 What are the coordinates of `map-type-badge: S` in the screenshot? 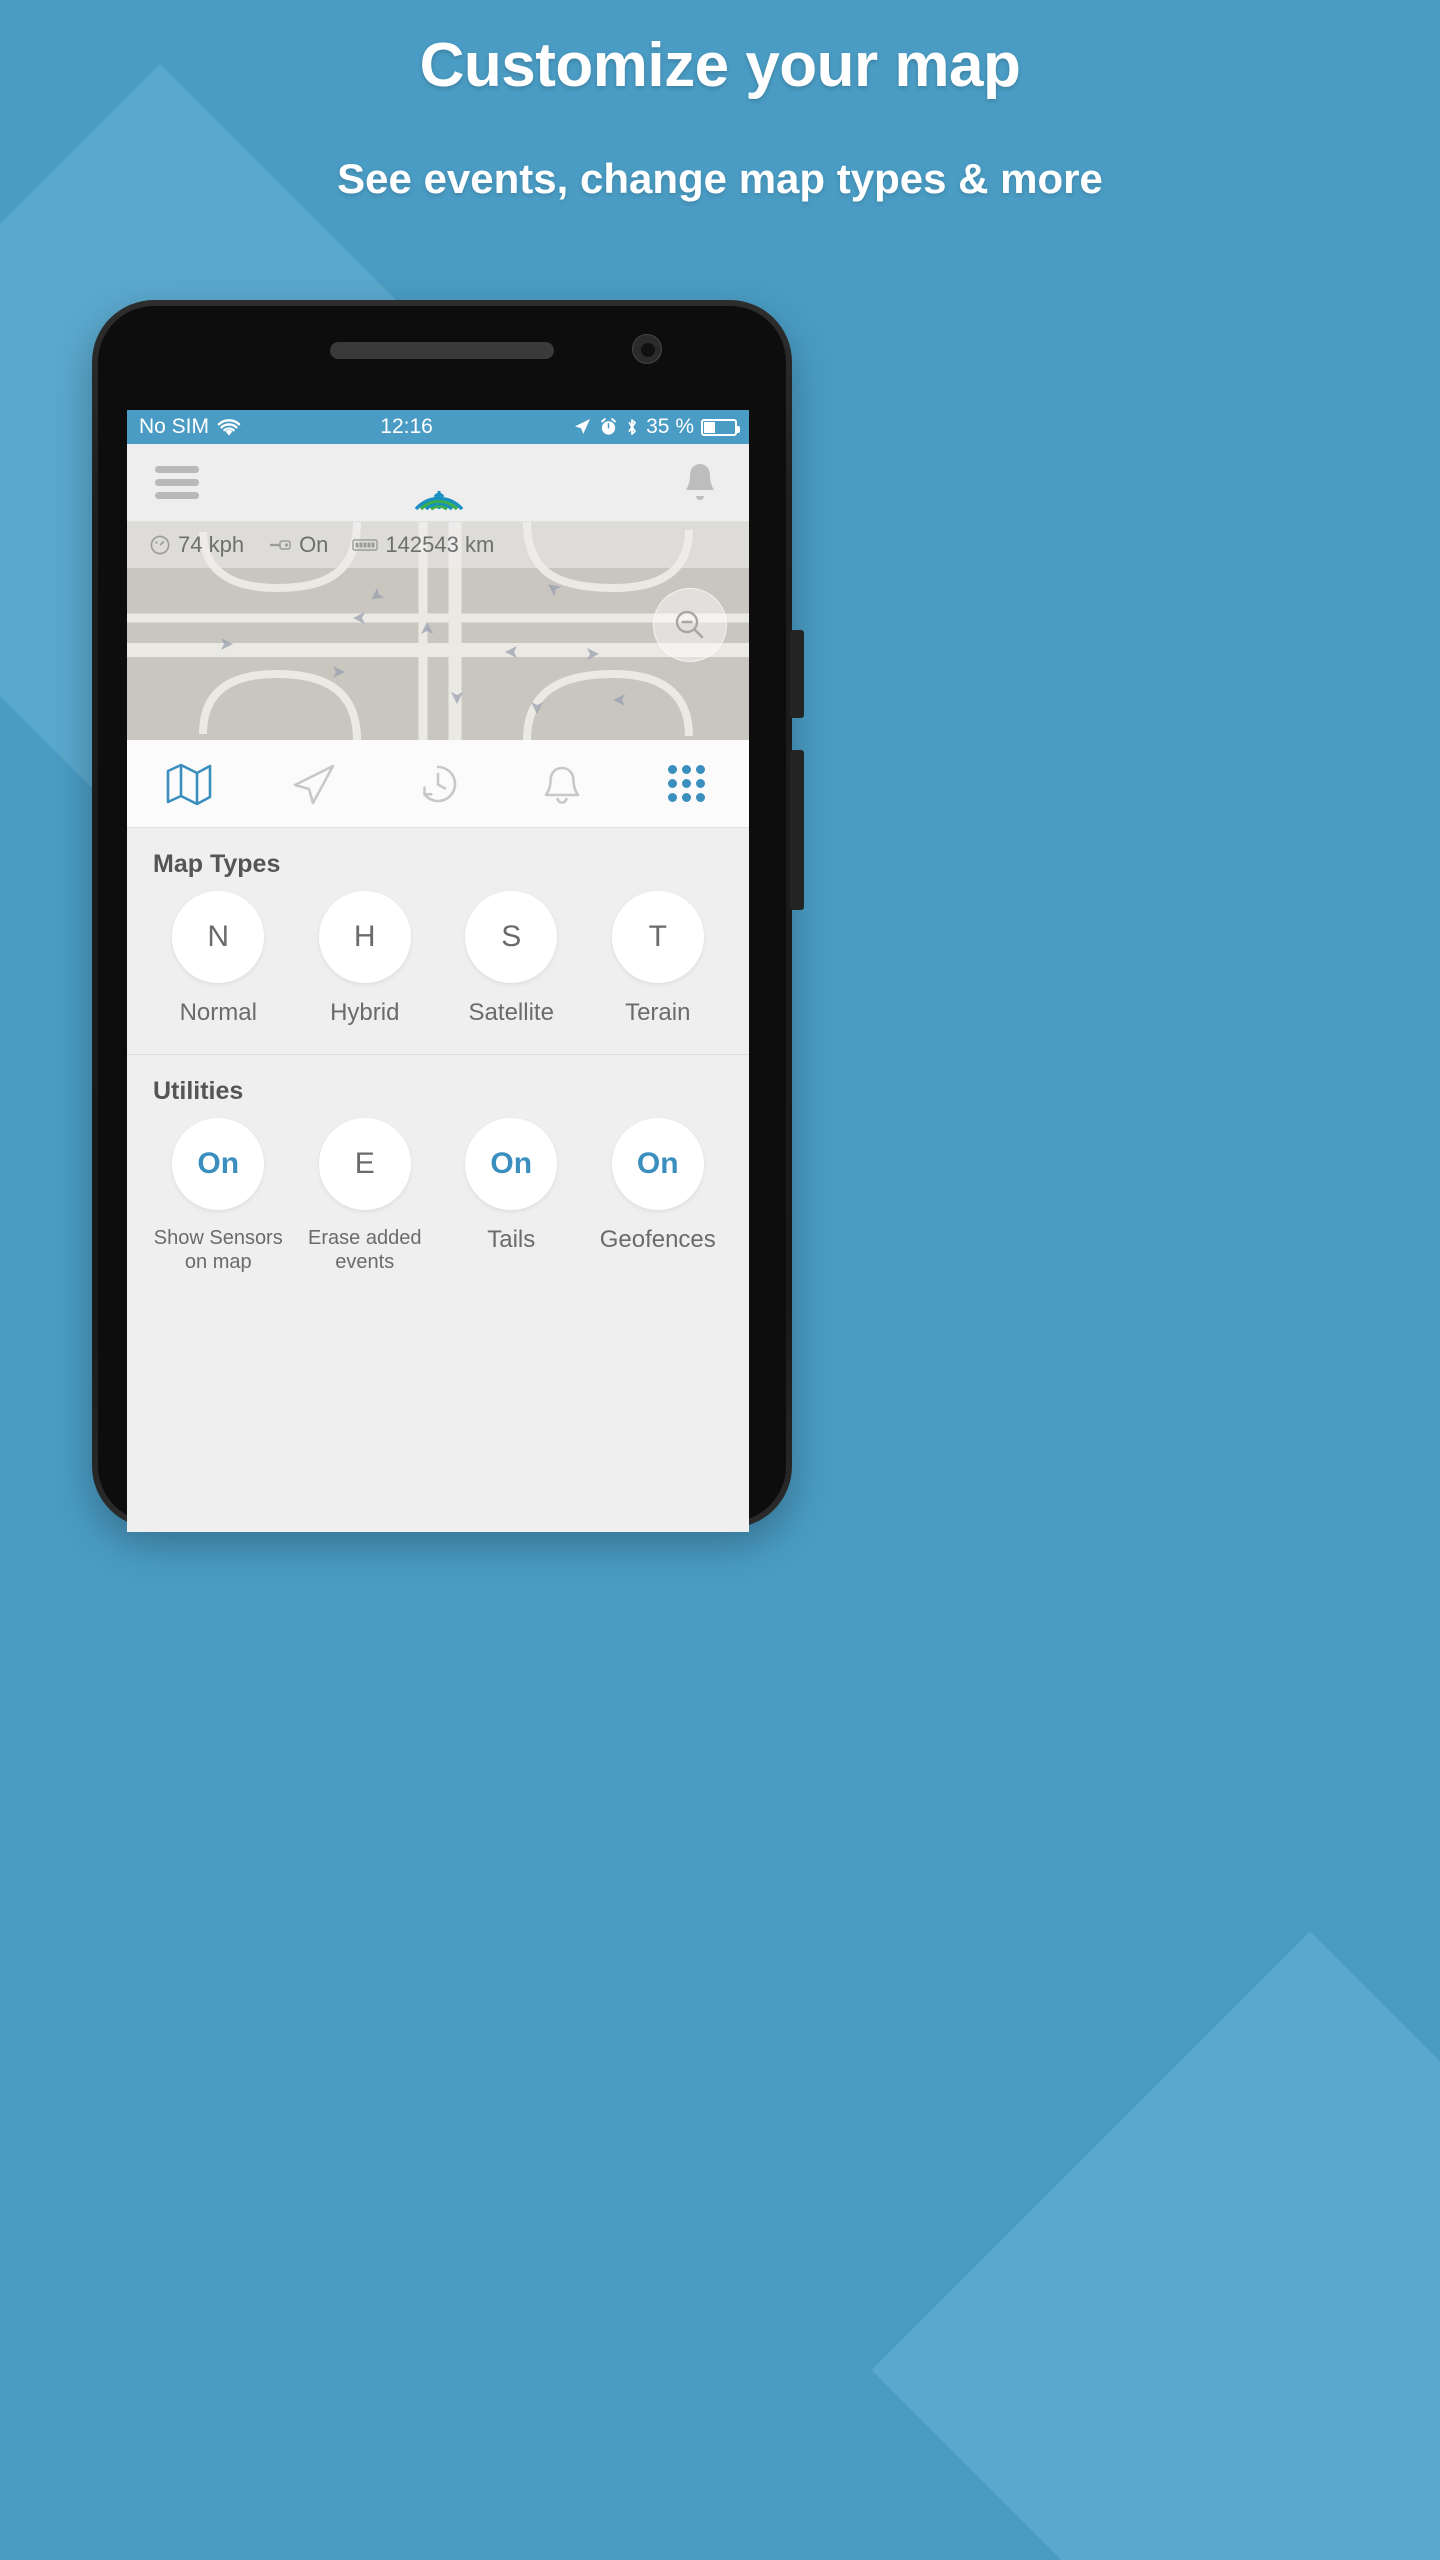 It's located at (511, 937).